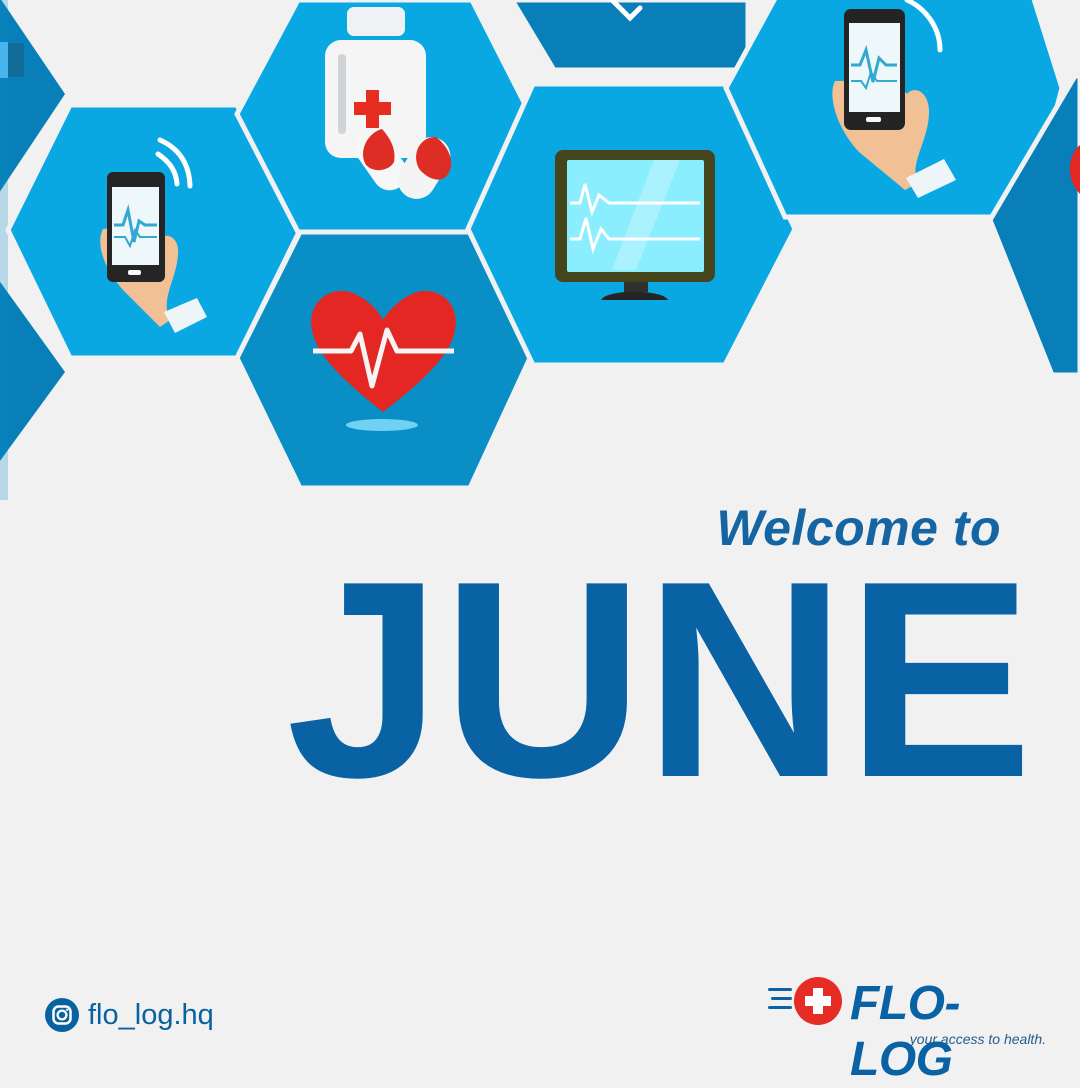 The height and width of the screenshot is (1088, 1080). Describe the element at coordinates (630, 36) in the screenshot. I see `hexagon-top-middle` at that location.